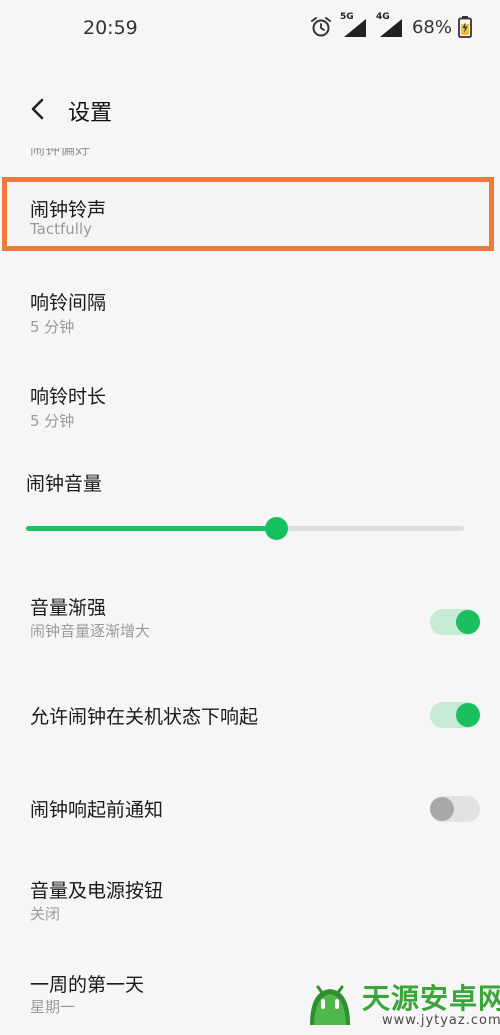 This screenshot has height=1035, width=500. I want to click on setting-subtitle: Tactfully, so click(61, 229).